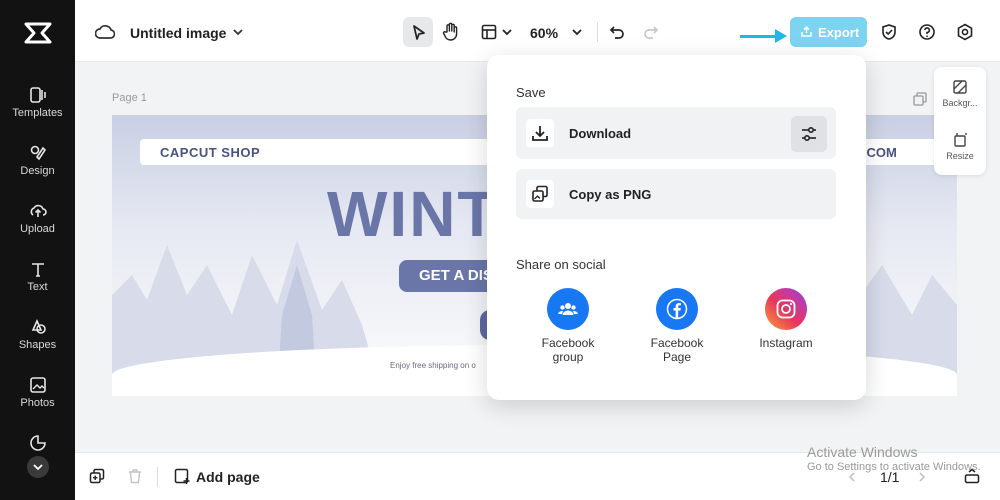 Image resolution: width=1000 pixels, height=500 pixels. I want to click on facebook-page-circle, so click(677, 309).